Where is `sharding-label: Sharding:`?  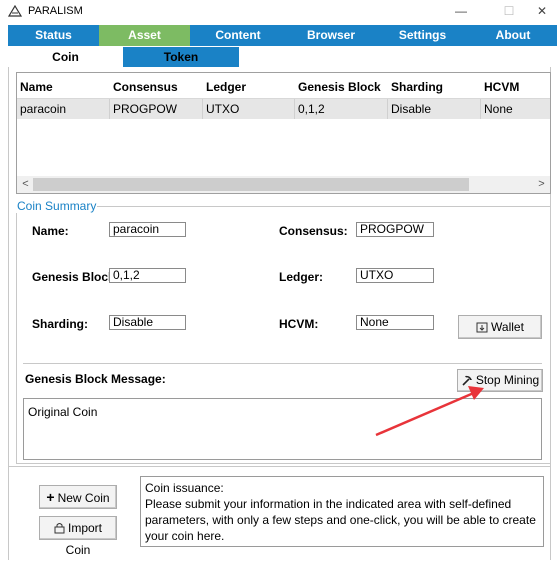 sharding-label: Sharding: is located at coordinates (60, 324).